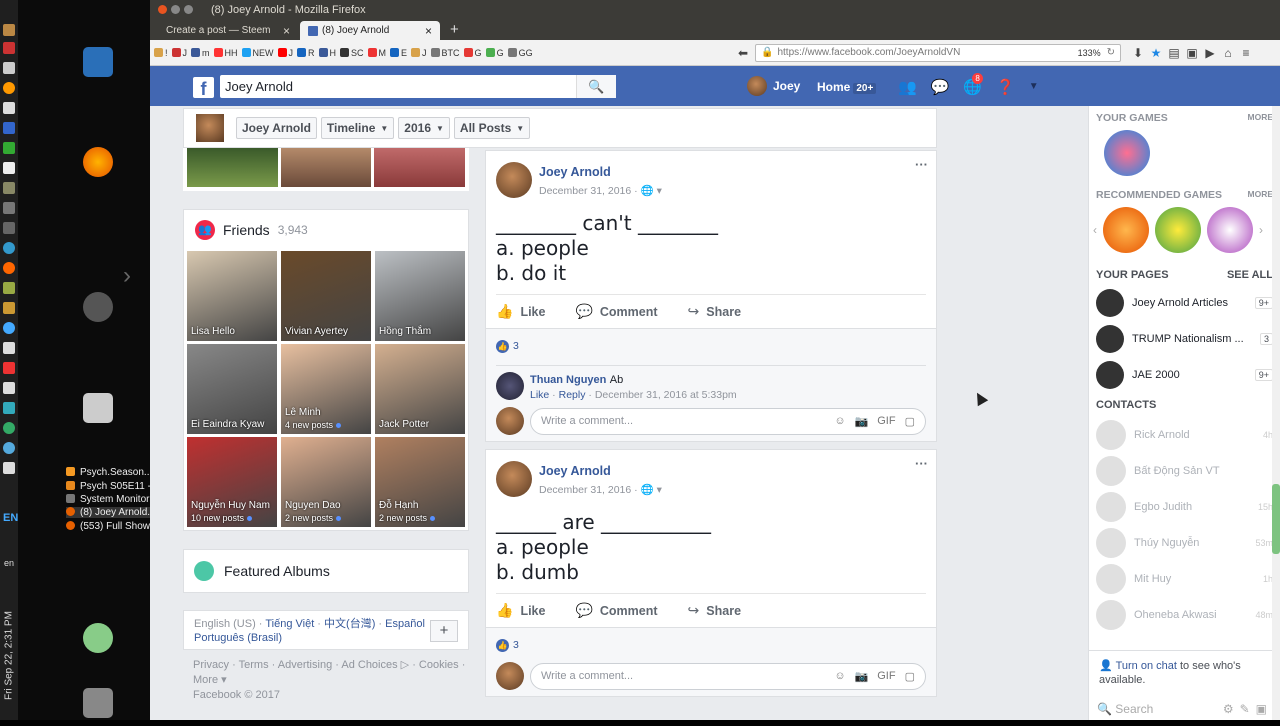 The image size is (1280, 726). What do you see at coordinates (1146, 666) in the screenshot?
I see `turn-on-chat-link: Turn on chat` at bounding box center [1146, 666].